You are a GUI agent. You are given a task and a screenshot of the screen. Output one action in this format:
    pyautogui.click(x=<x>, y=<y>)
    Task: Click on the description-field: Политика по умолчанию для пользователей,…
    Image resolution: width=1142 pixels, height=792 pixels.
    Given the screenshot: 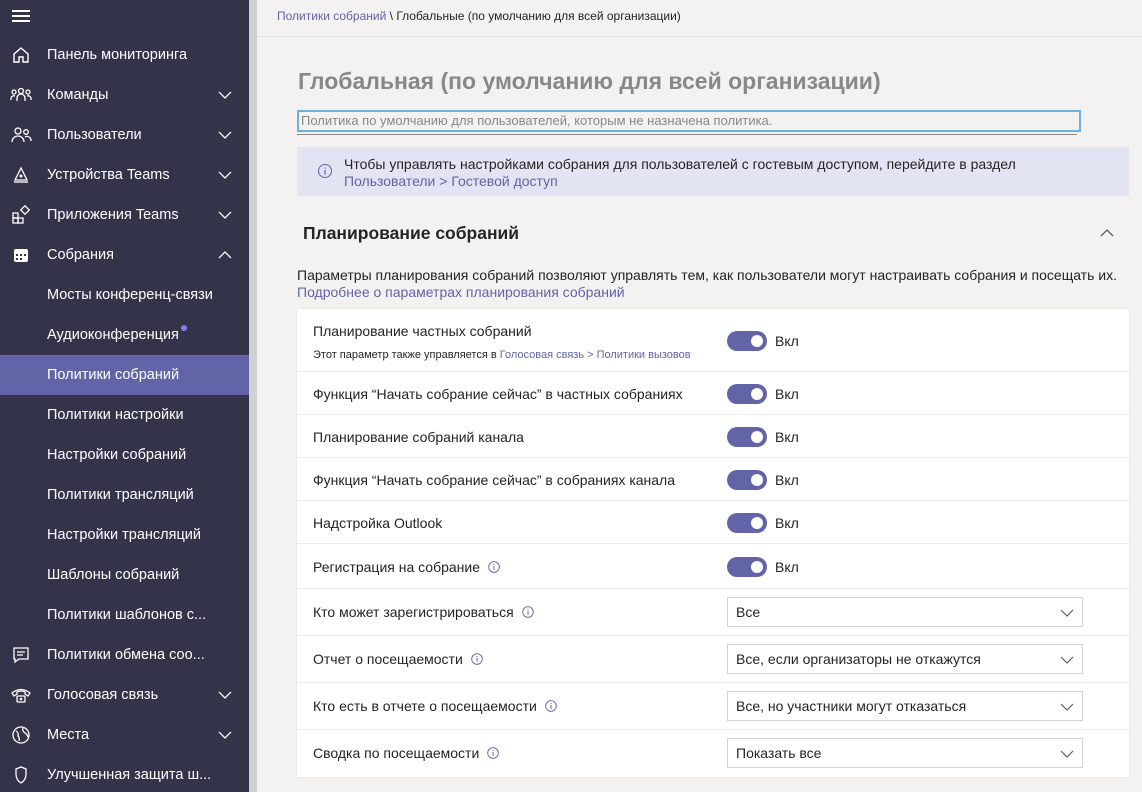 What is the action you would take?
    pyautogui.click(x=689, y=121)
    